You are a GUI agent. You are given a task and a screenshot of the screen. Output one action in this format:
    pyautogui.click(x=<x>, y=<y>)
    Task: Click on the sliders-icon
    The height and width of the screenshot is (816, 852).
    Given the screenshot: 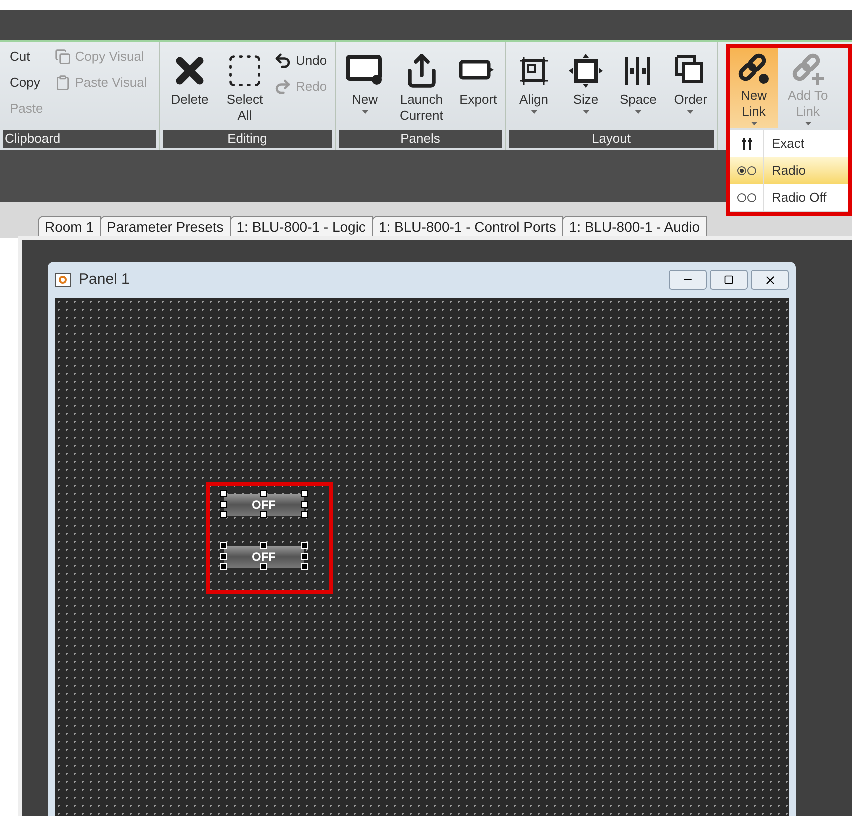 What is the action you would take?
    pyautogui.click(x=746, y=144)
    